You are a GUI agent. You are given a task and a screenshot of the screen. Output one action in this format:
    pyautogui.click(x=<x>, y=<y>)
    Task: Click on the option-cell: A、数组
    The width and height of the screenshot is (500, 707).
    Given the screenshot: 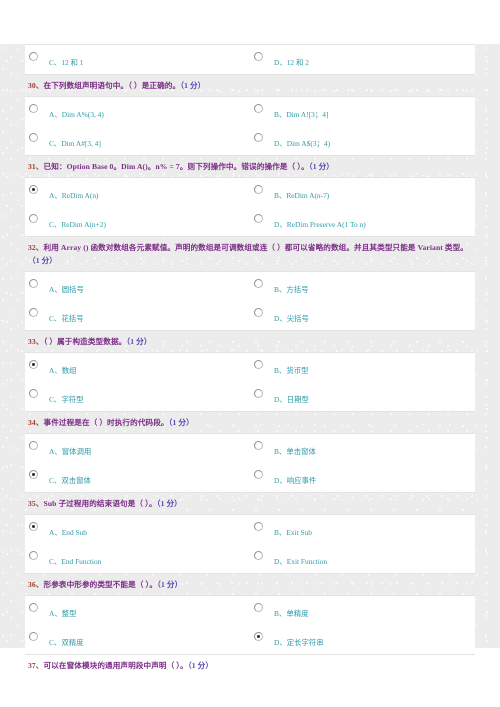 What is the action you would take?
    pyautogui.click(x=137, y=367)
    